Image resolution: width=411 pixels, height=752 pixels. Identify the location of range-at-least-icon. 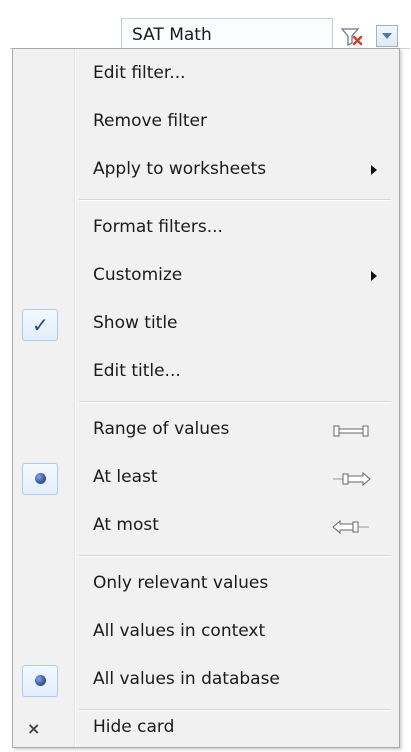
(352, 479).